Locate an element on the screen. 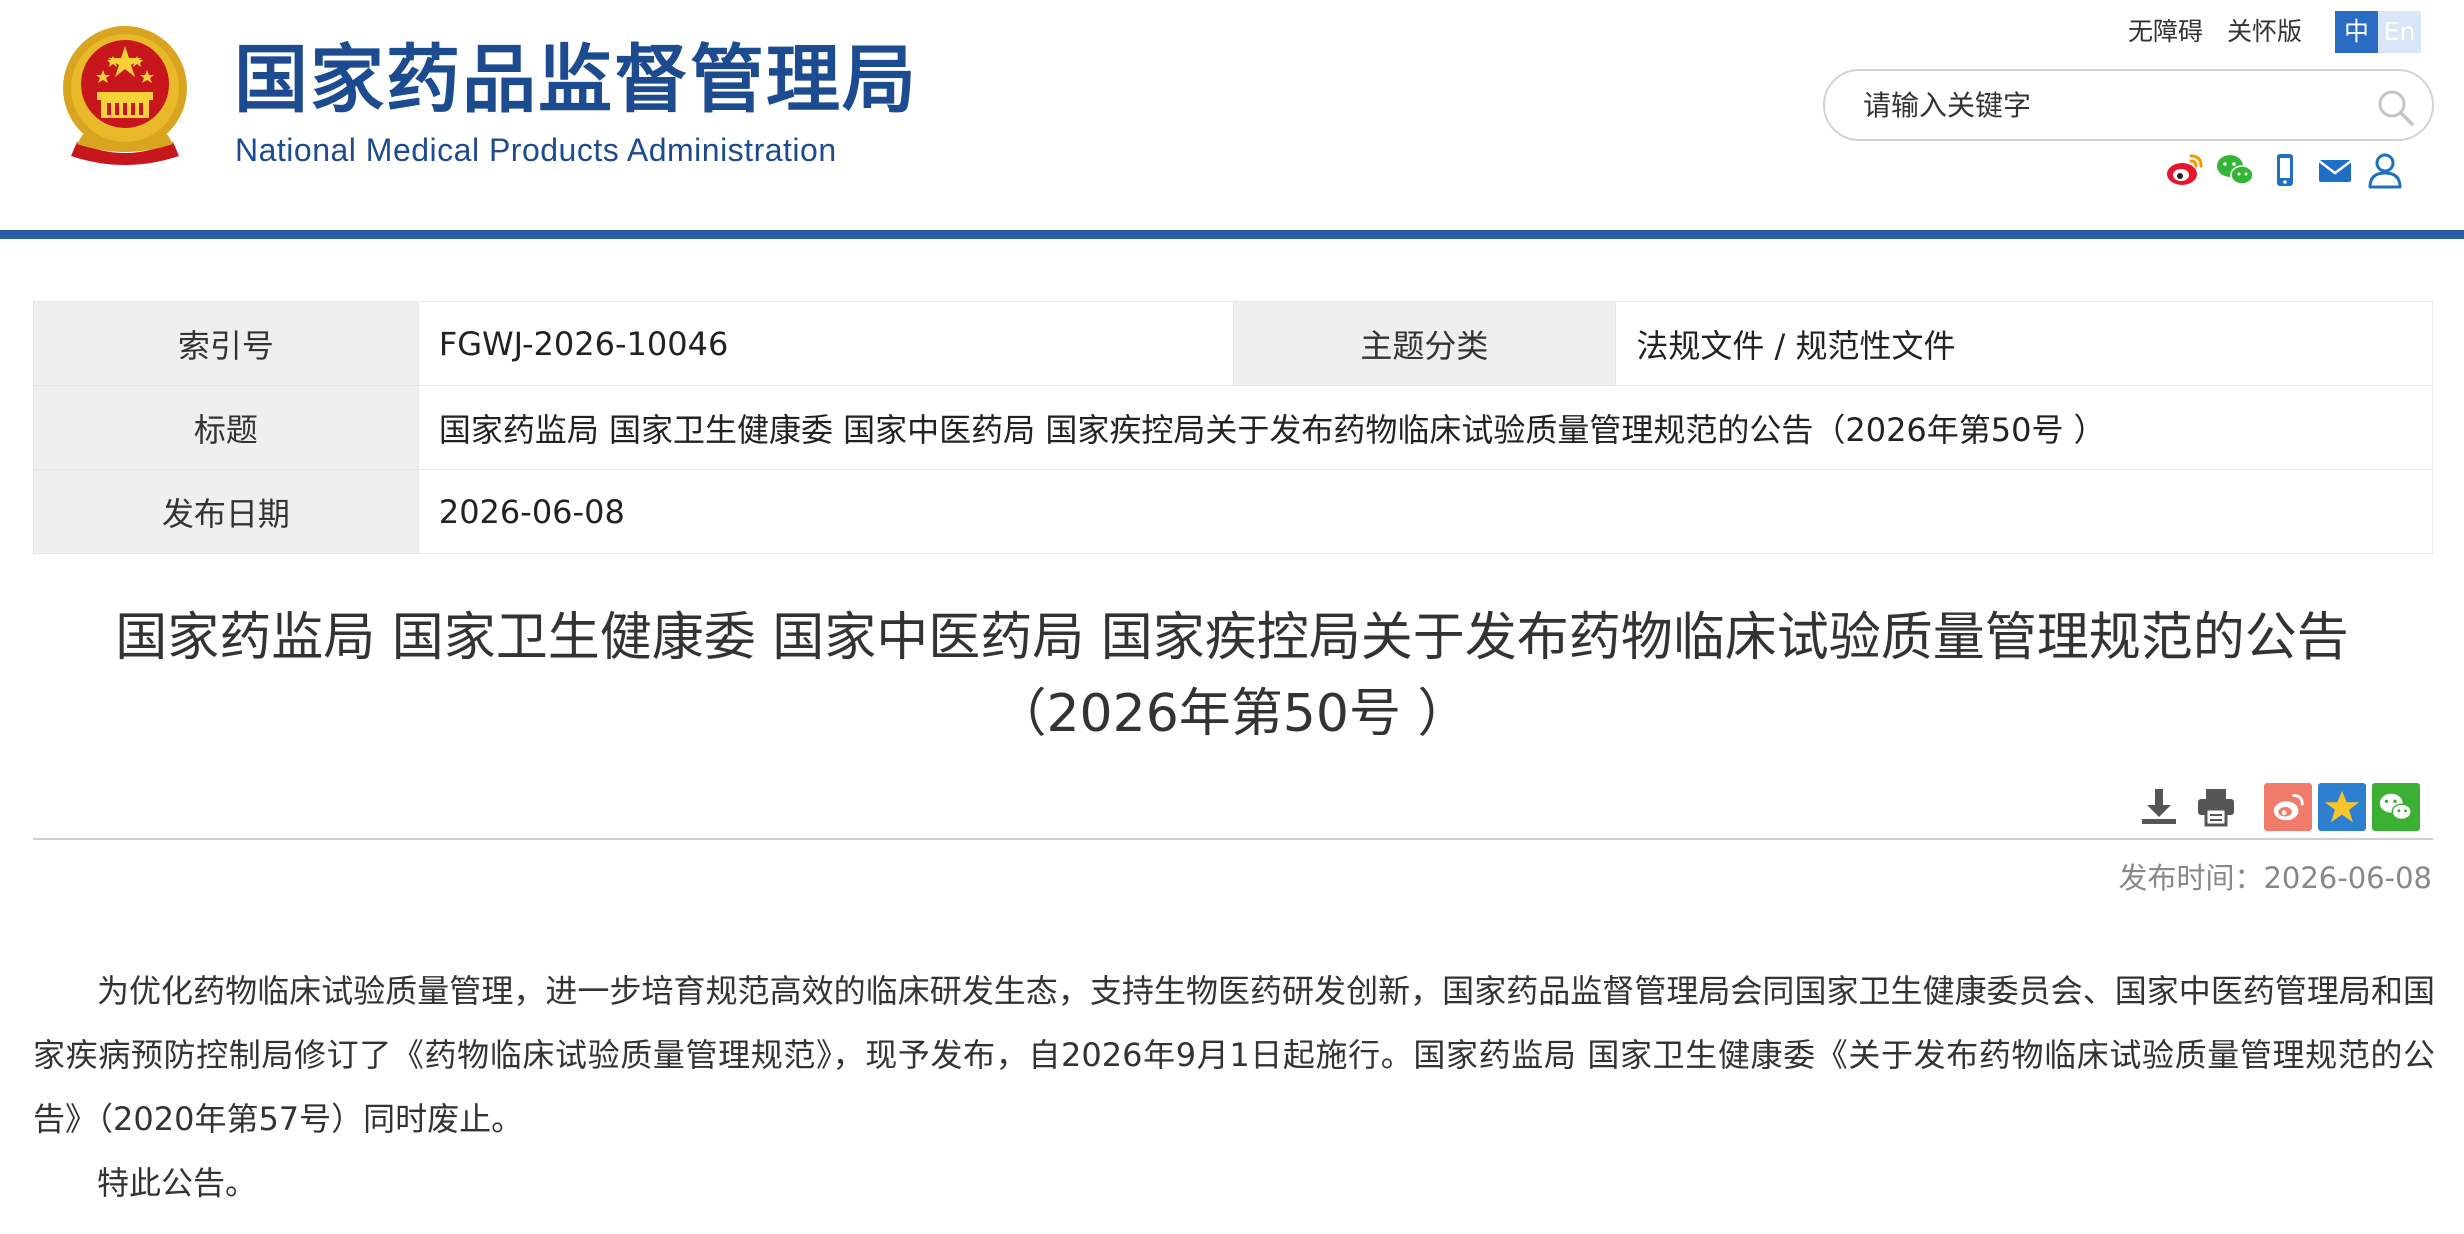 Image resolution: width=2464 pixels, height=1234 pixels. title-label: 标题 is located at coordinates (226, 427).